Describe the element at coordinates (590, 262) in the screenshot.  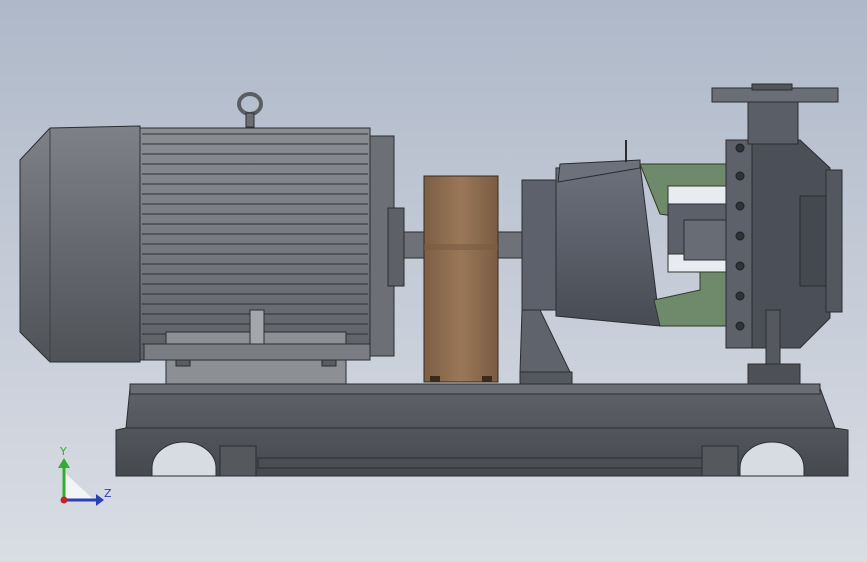
I see `bearing-housing` at that location.